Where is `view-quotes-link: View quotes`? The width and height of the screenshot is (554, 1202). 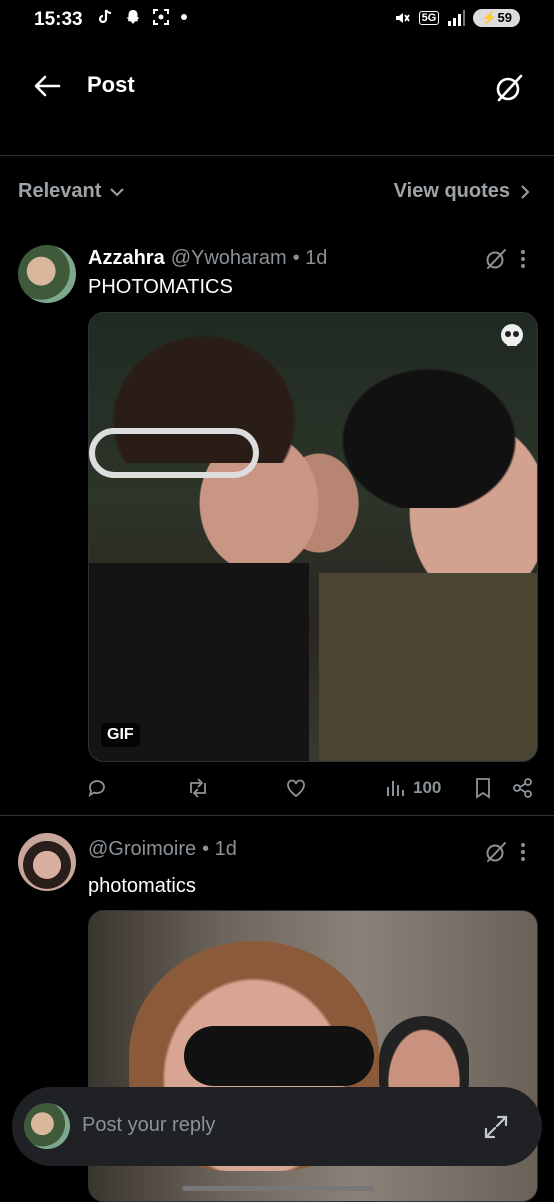 view-quotes-link: View quotes is located at coordinates (462, 191).